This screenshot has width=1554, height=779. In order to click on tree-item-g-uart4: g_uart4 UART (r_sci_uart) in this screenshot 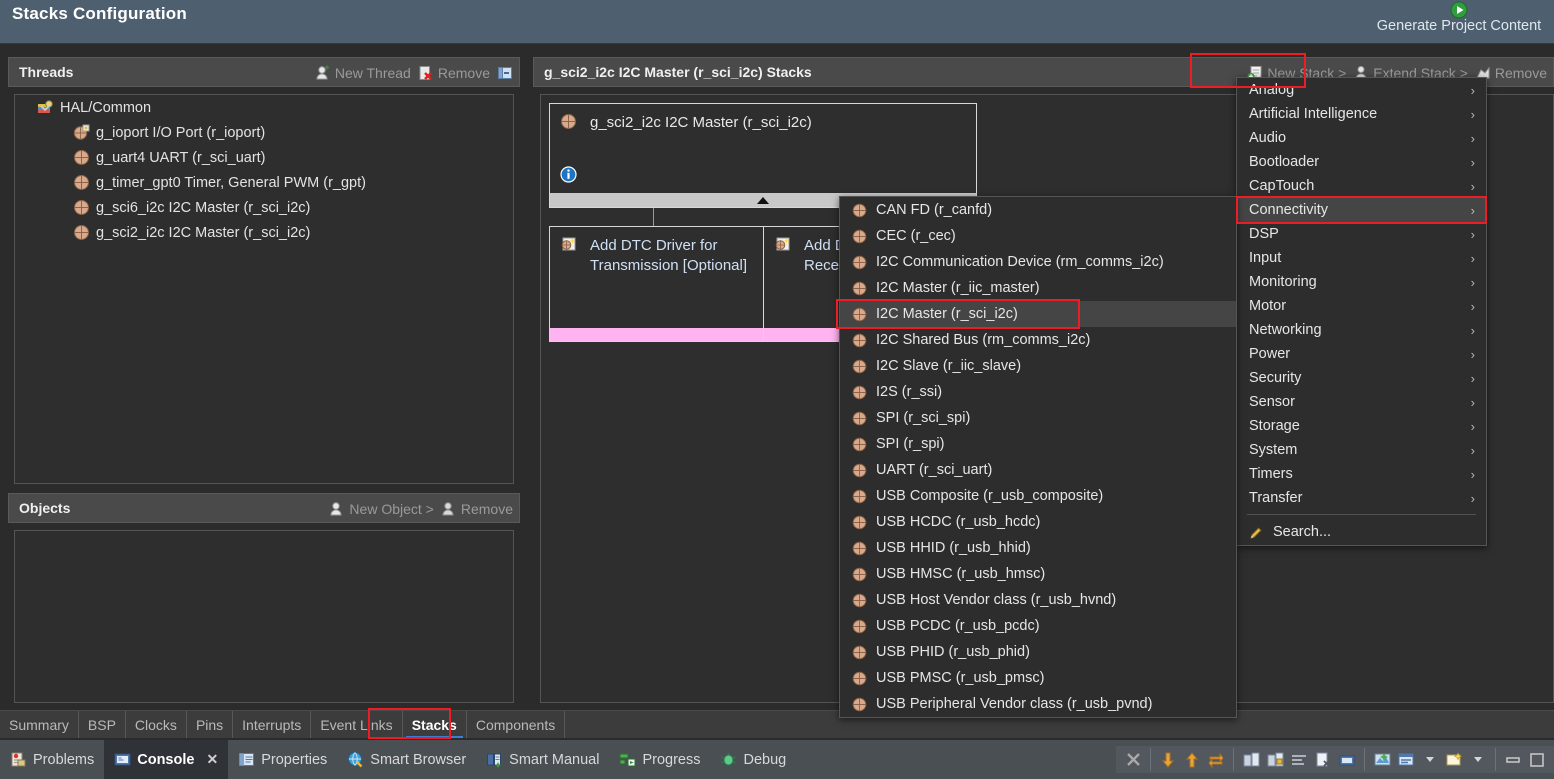, I will do `click(264, 157)`.